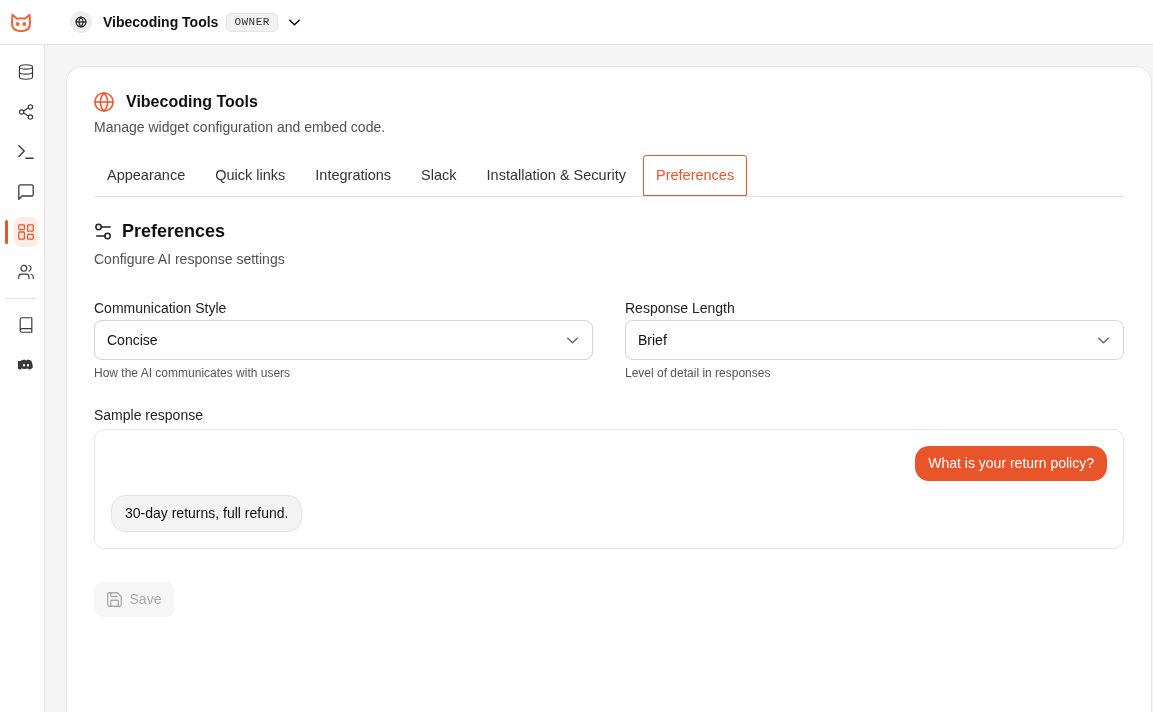  Describe the element at coordinates (556, 175) in the screenshot. I see `tab: Installation & Security` at that location.